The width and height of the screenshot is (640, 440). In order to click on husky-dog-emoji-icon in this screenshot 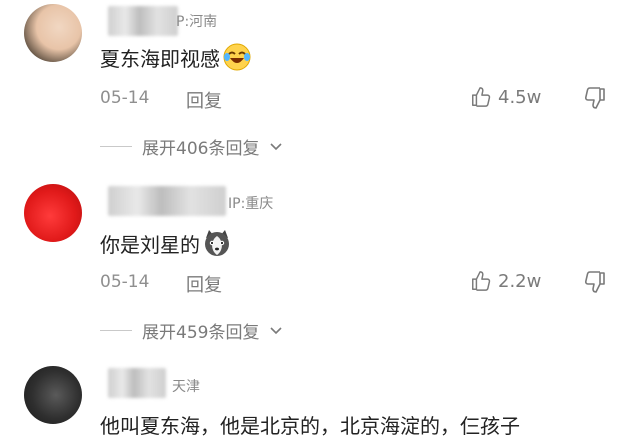, I will do `click(217, 243)`.